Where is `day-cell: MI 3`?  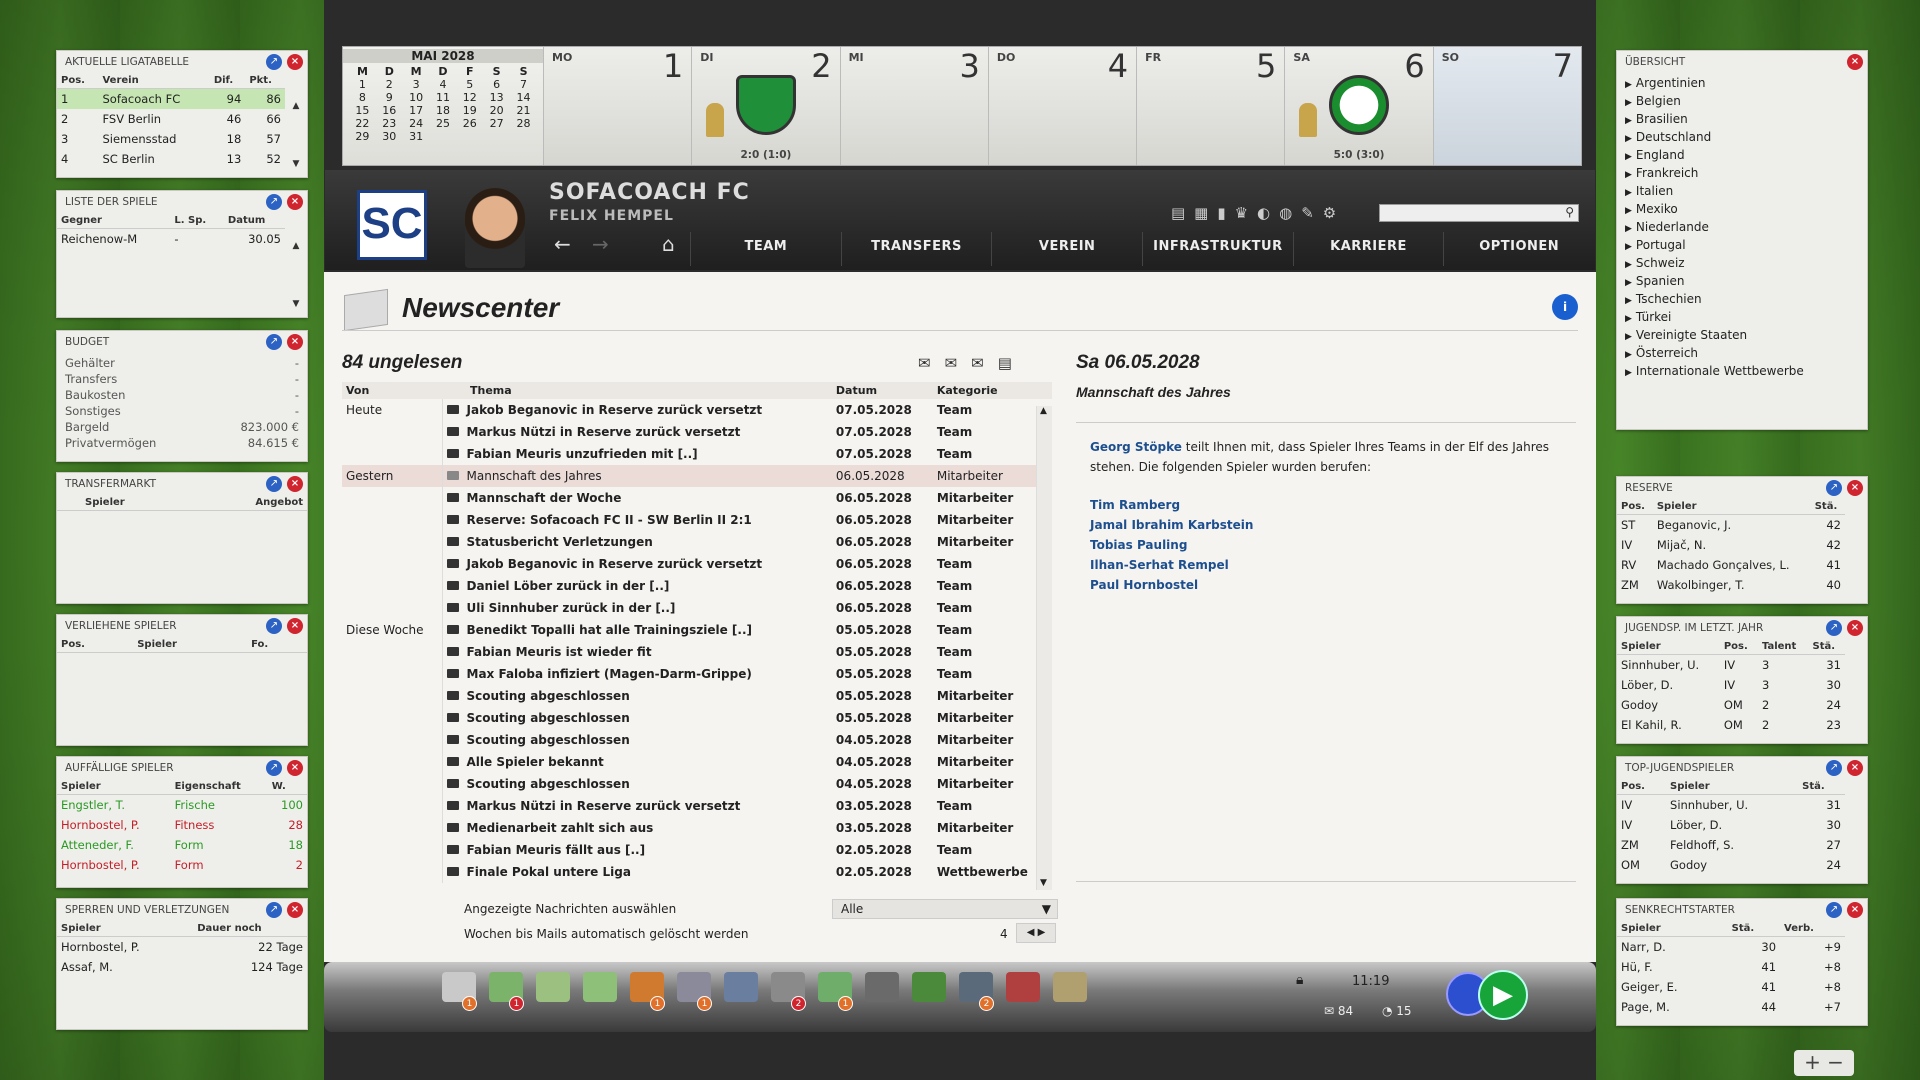 day-cell: MI 3 is located at coordinates (913, 106).